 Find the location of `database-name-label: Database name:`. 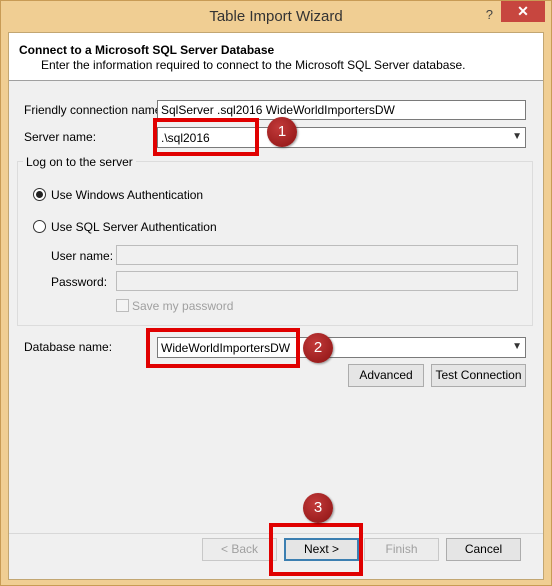

database-name-label: Database name: is located at coordinates (68, 347).